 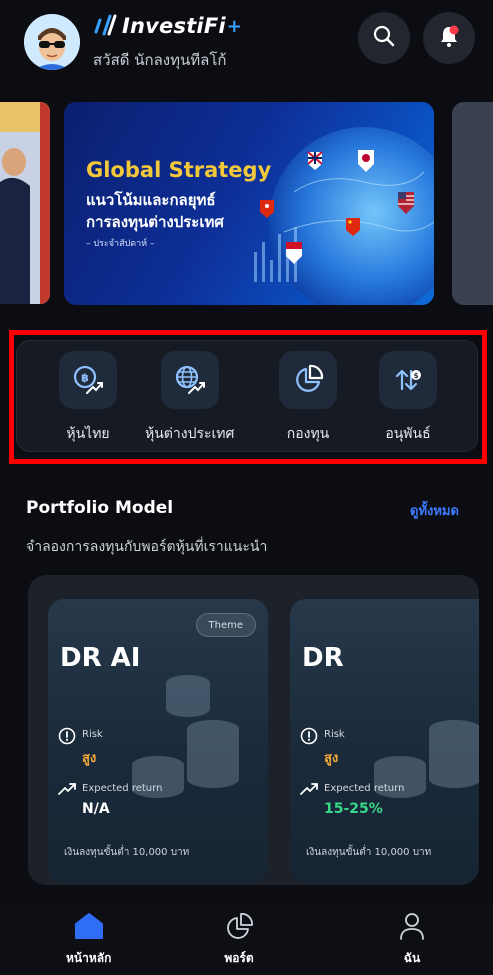 I want to click on bottom-navigation: หน้าหลัก พอร์ต ฉัน, so click(x=246, y=940).